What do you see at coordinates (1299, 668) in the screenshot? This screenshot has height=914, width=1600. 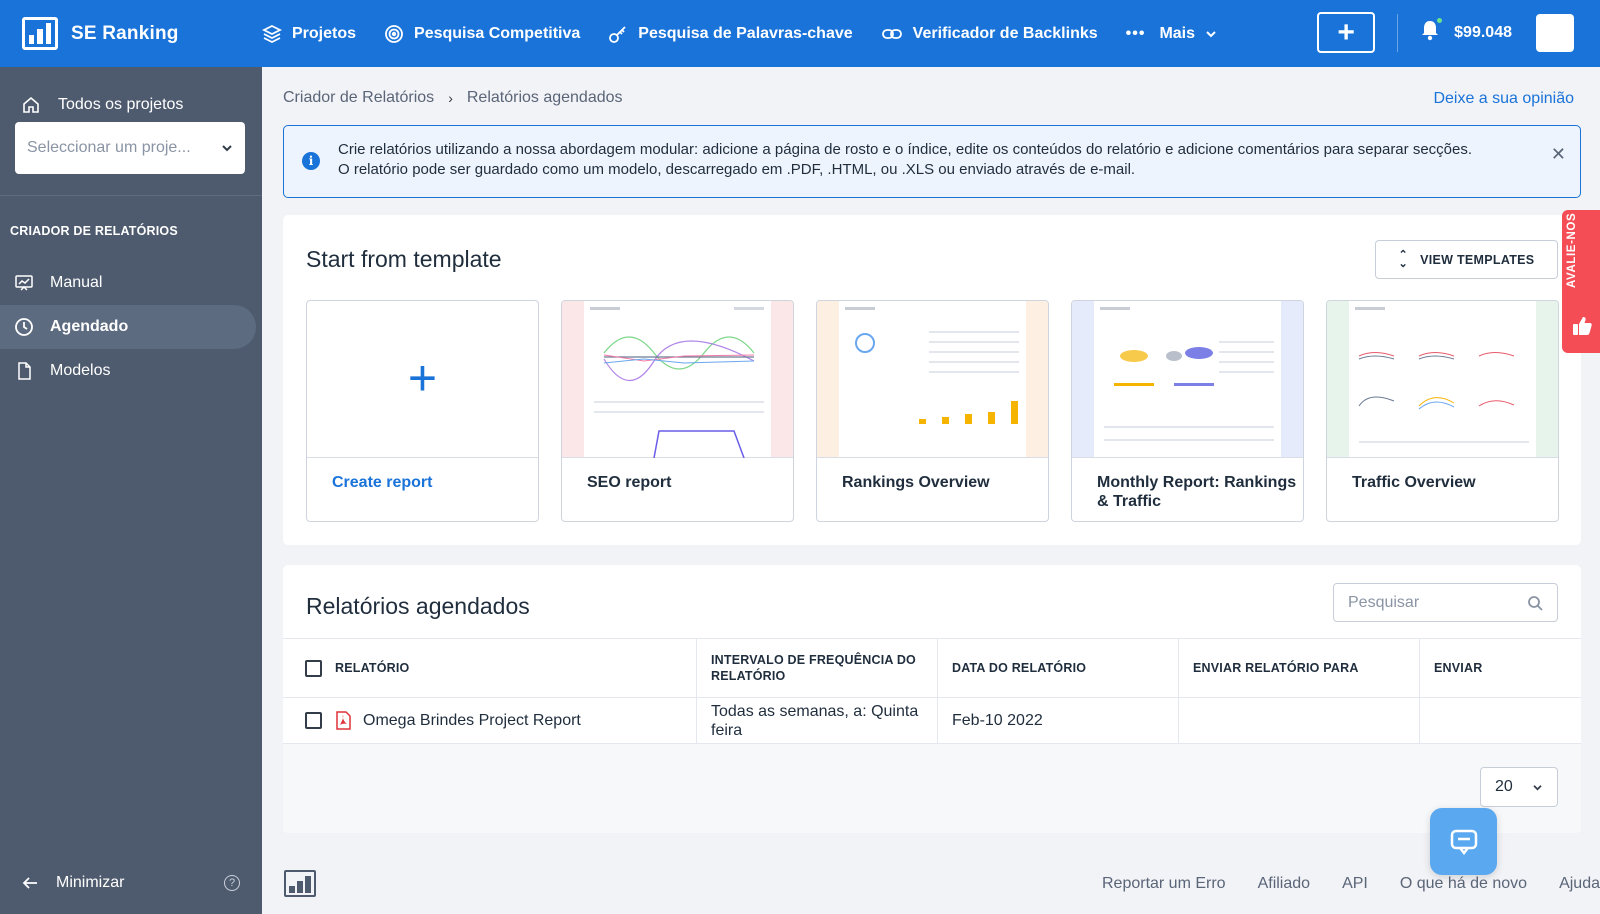 I see `column-send-to: ENVIAR RELATÓRIO PARA` at bounding box center [1299, 668].